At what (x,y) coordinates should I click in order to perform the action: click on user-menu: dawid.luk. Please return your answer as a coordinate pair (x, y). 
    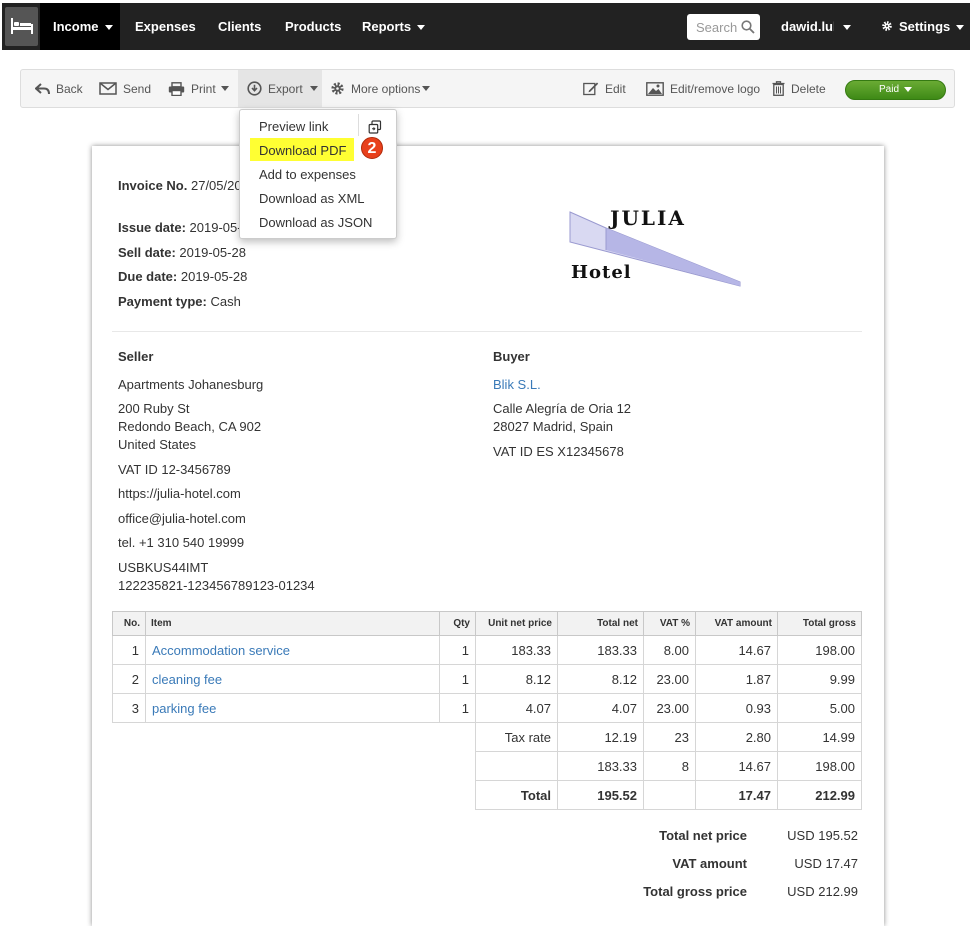
    Looking at the image, I should click on (816, 26).